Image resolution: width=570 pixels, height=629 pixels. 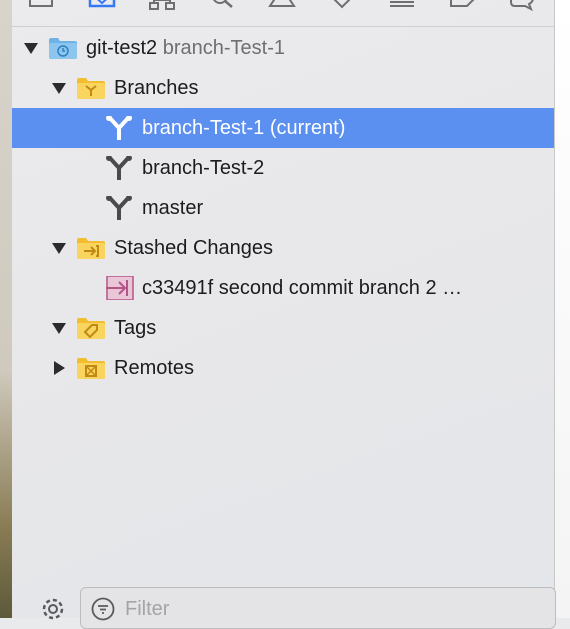 What do you see at coordinates (63, 48) in the screenshot?
I see `repository-folder-icon` at bounding box center [63, 48].